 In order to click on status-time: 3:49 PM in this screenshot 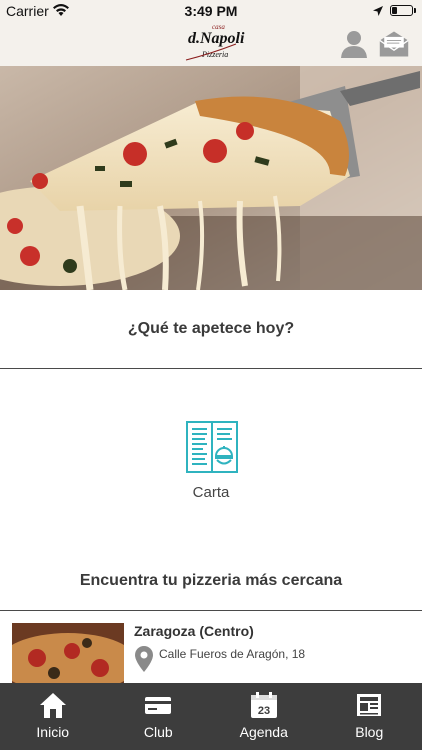, I will do `click(211, 11)`.